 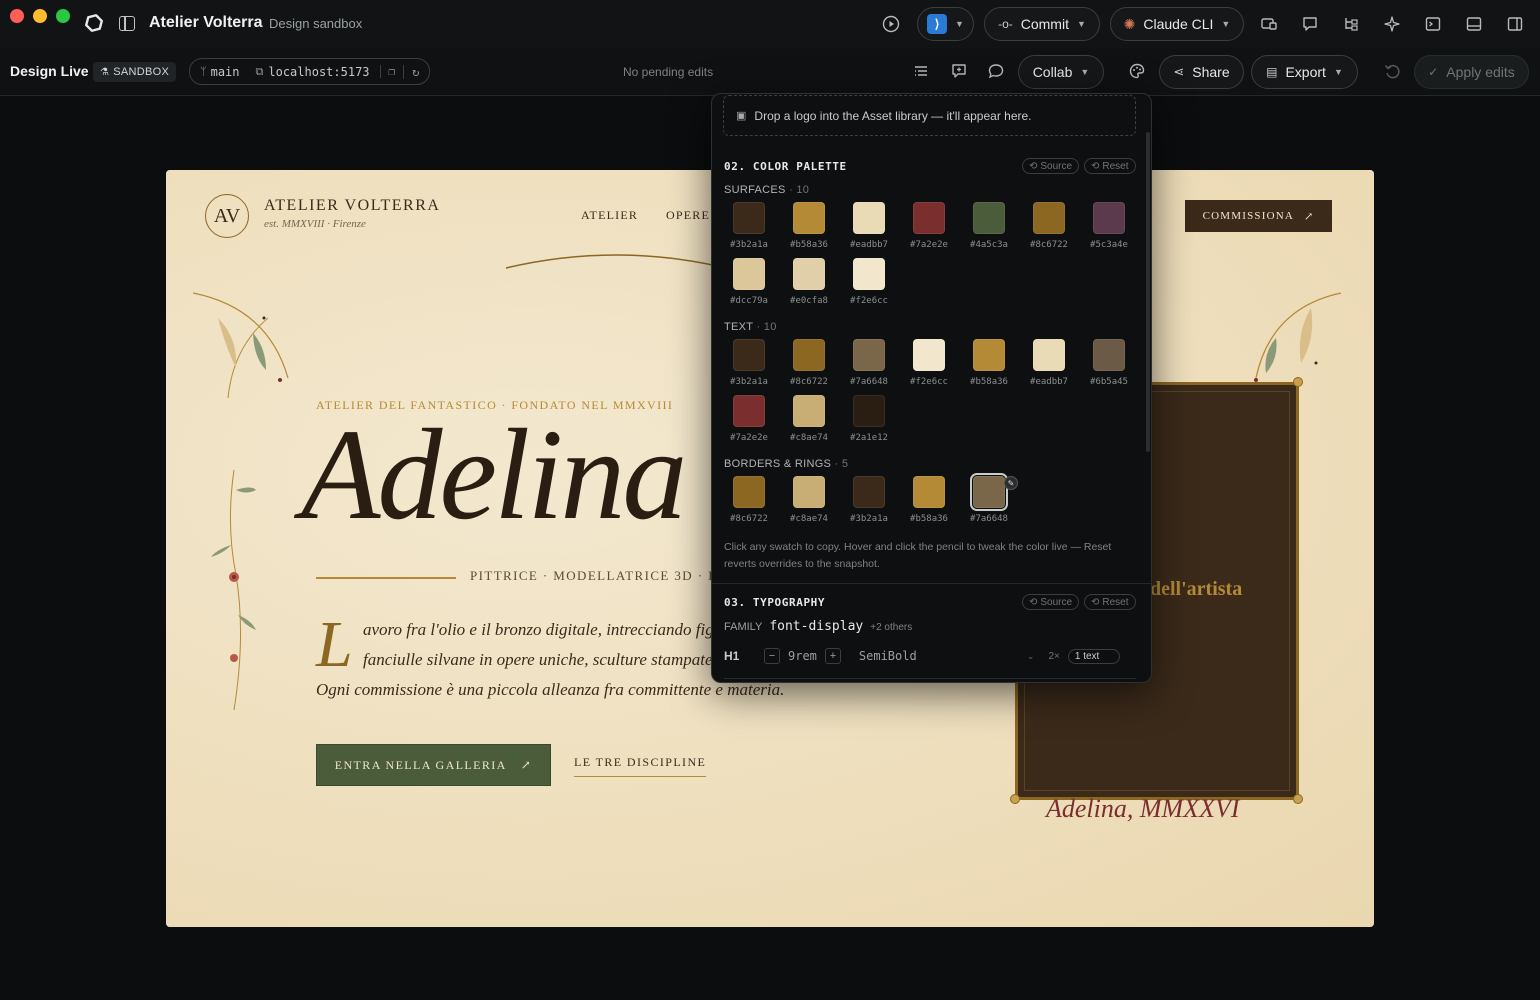 I want to click on color-swatch: #e0cfa8, so click(x=809, y=282).